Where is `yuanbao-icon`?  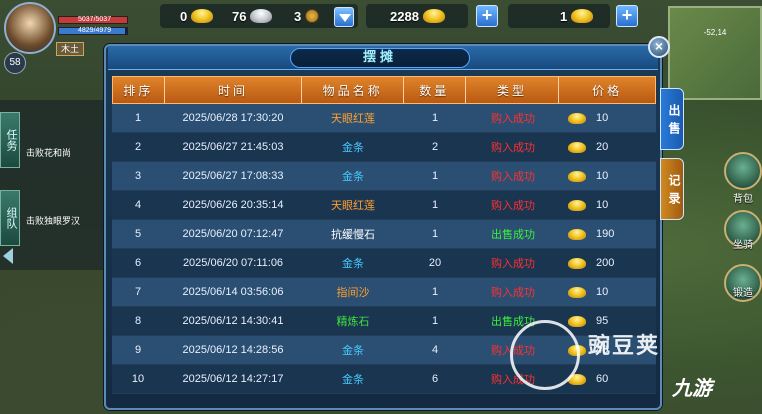
yuanbao-icon is located at coordinates (433, 16).